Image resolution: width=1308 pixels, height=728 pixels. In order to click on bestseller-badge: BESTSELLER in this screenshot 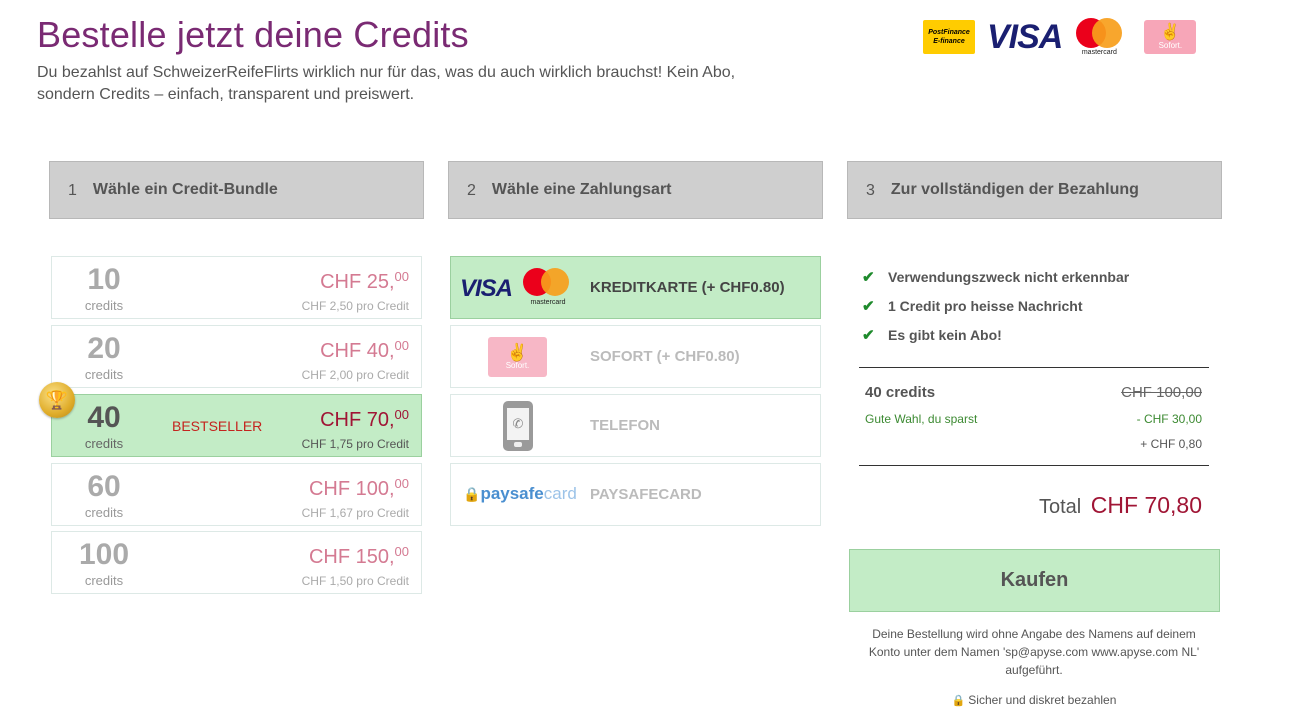, I will do `click(217, 426)`.